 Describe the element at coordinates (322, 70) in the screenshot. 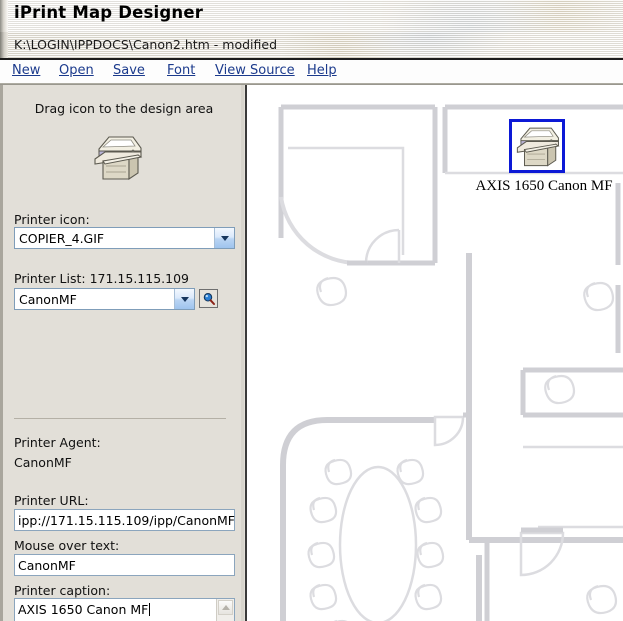

I see `menu-help: Help` at that location.